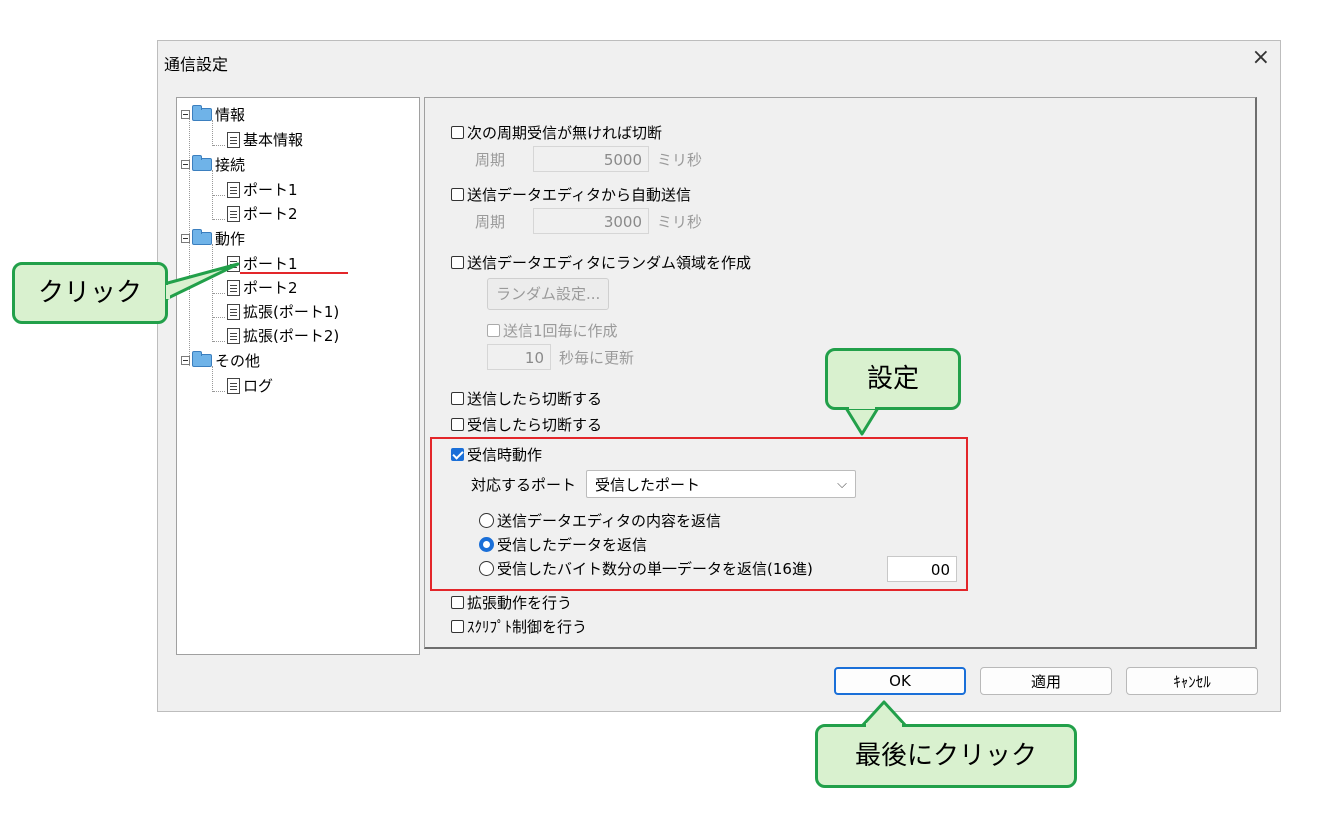  Describe the element at coordinates (519, 357) in the screenshot. I see `random-interval-field: 10` at that location.